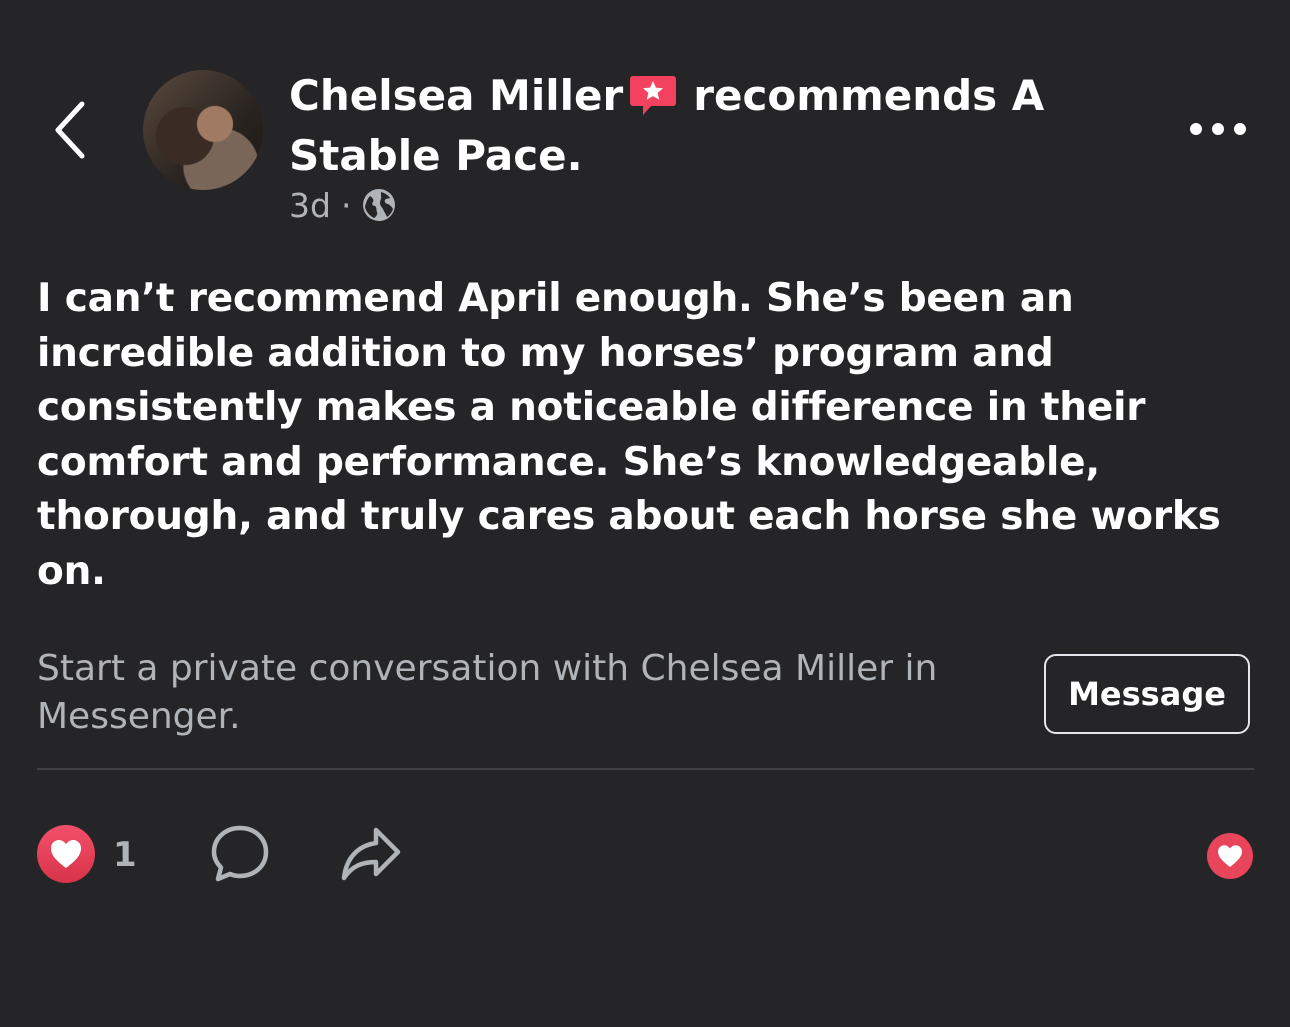 The image size is (1290, 1027). Describe the element at coordinates (310, 205) in the screenshot. I see `timestamp: 3d` at that location.